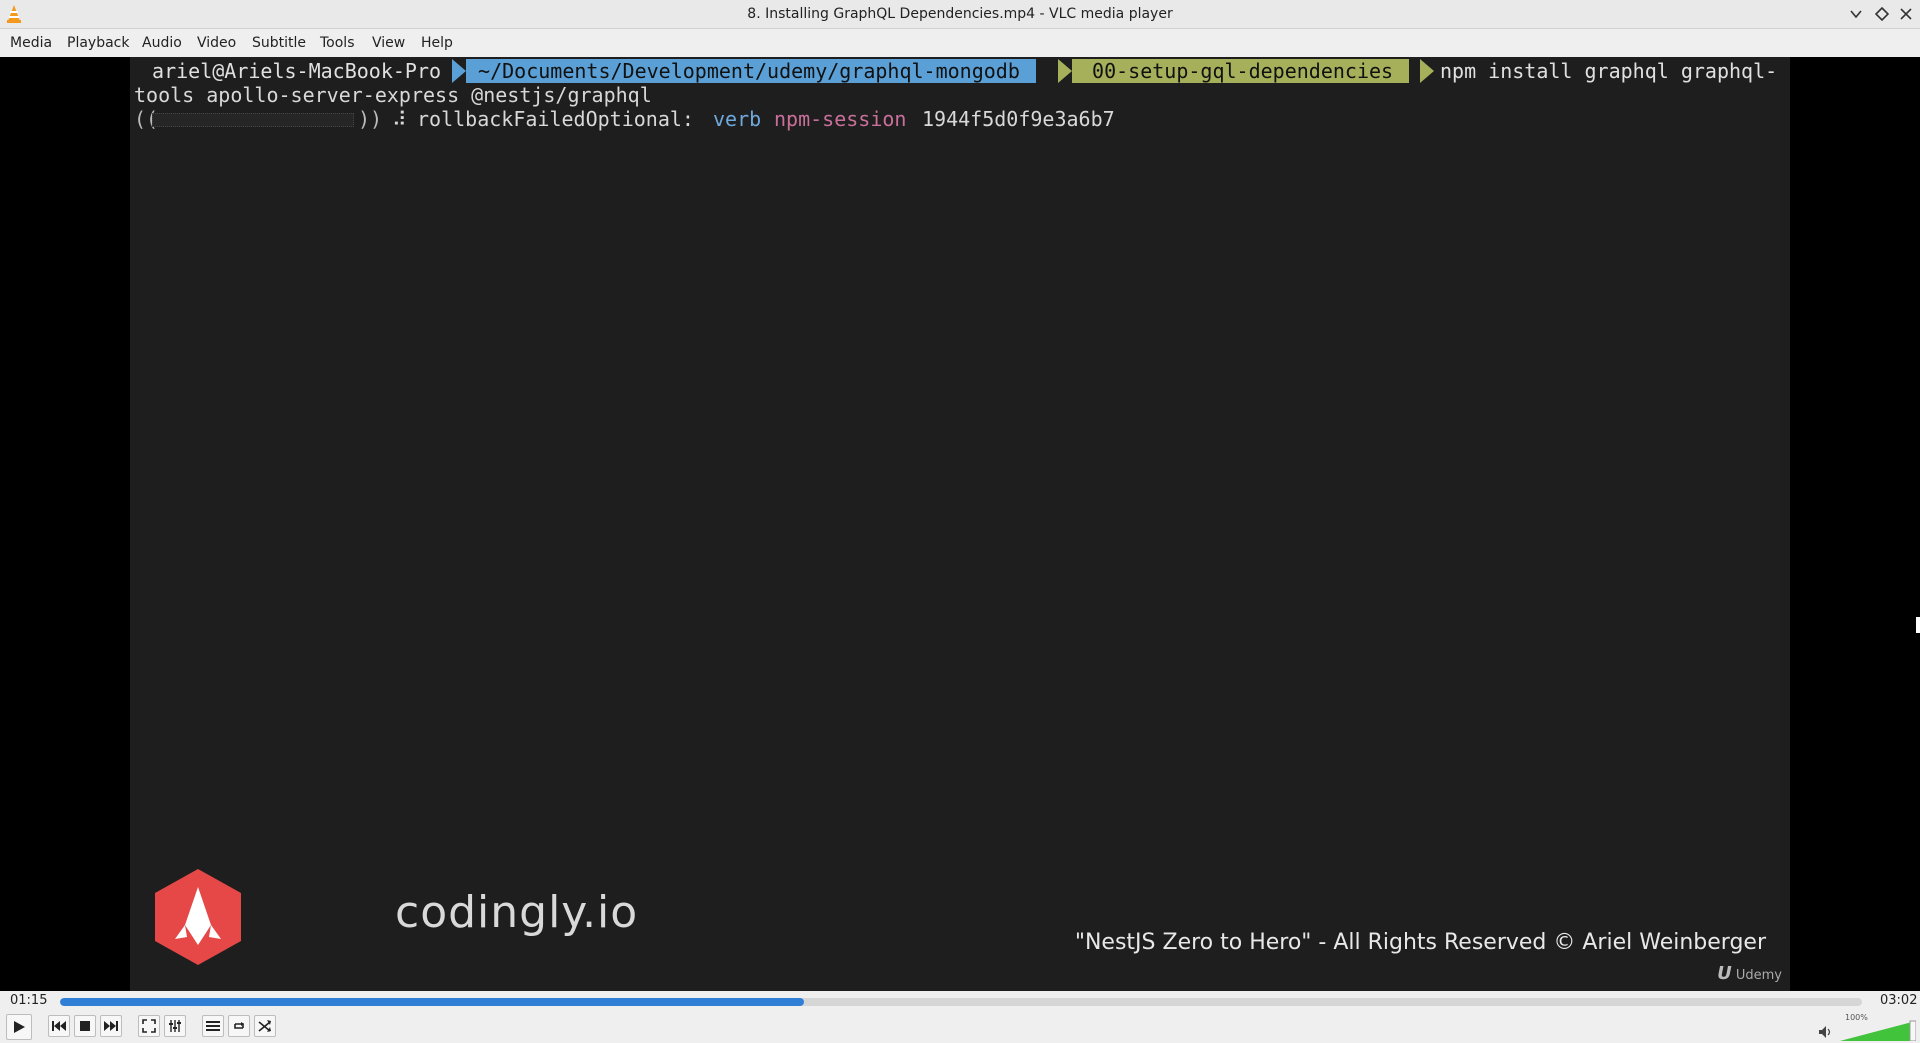  I want to click on close-button, so click(1906, 14).